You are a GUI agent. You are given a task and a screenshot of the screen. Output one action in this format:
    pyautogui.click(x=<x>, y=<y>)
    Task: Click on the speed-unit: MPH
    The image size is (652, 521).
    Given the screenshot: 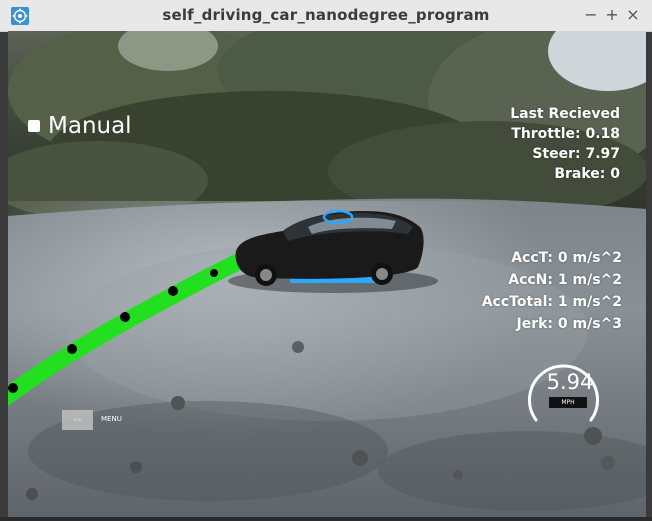 What is the action you would take?
    pyautogui.click(x=568, y=402)
    